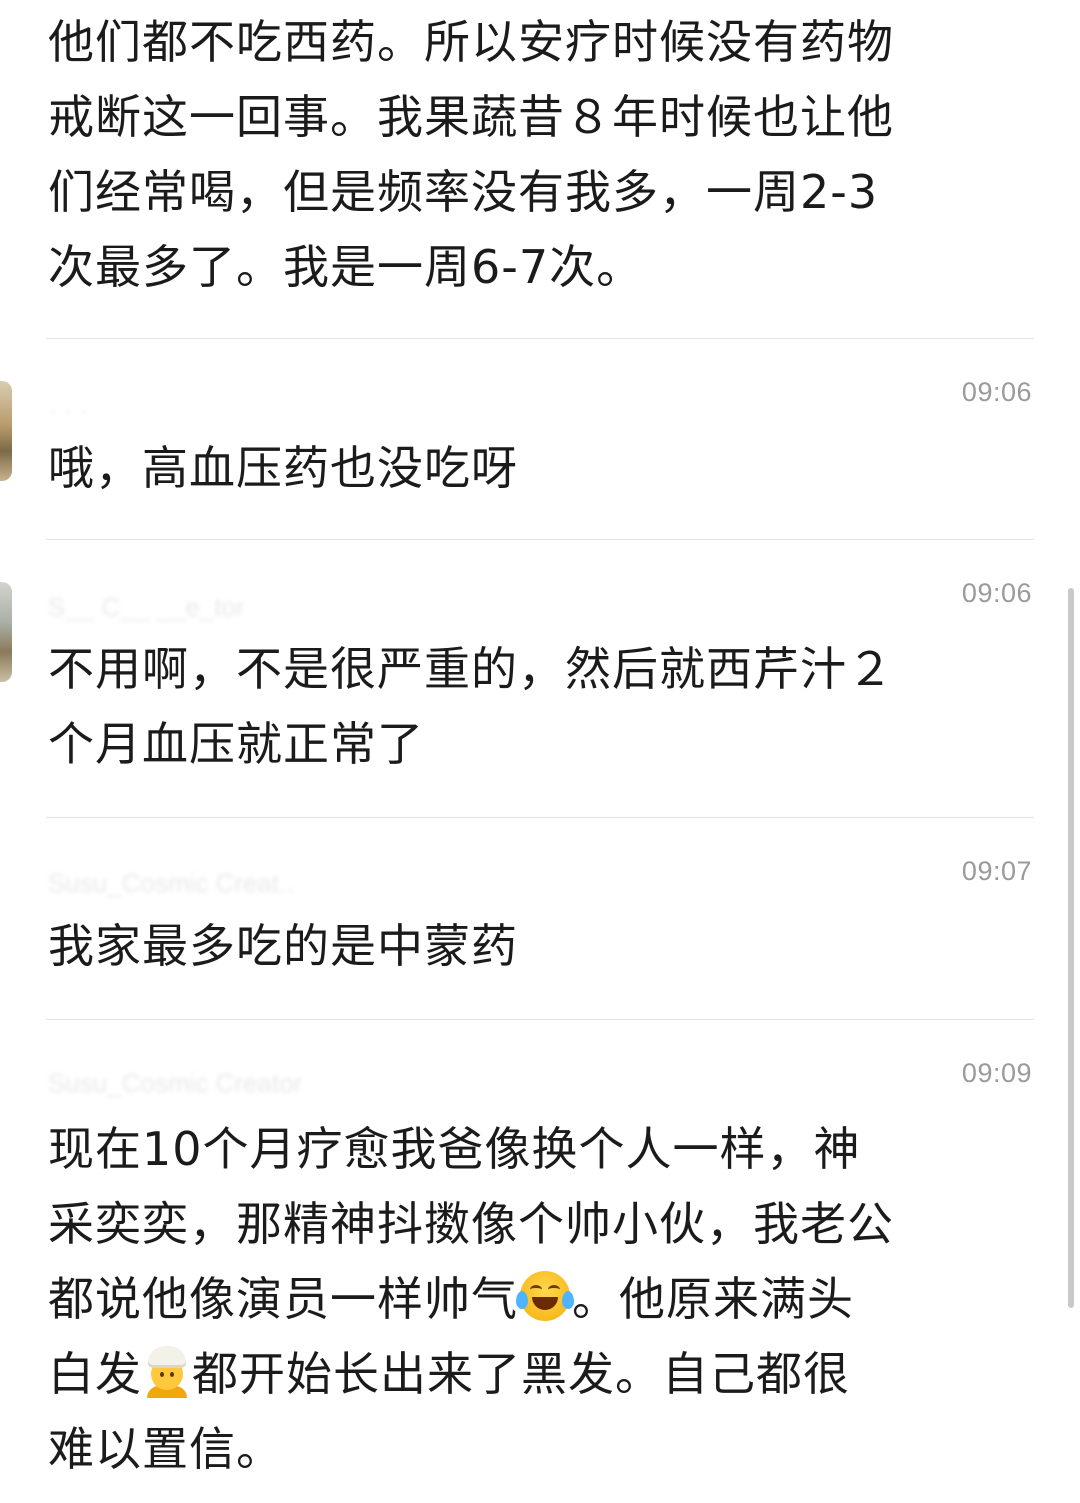 The image size is (1080, 1503). Describe the element at coordinates (996, 1073) in the screenshot. I see `timestamp: 09:09` at that location.